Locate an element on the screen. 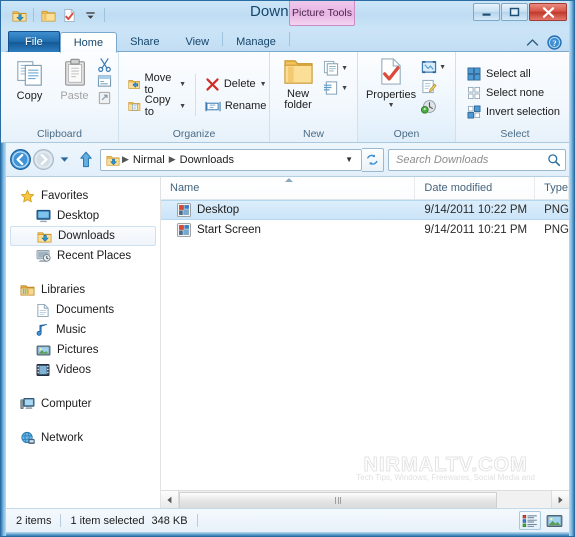 This screenshot has width=575, height=537. scrollbar-grip-icon is located at coordinates (338, 500).